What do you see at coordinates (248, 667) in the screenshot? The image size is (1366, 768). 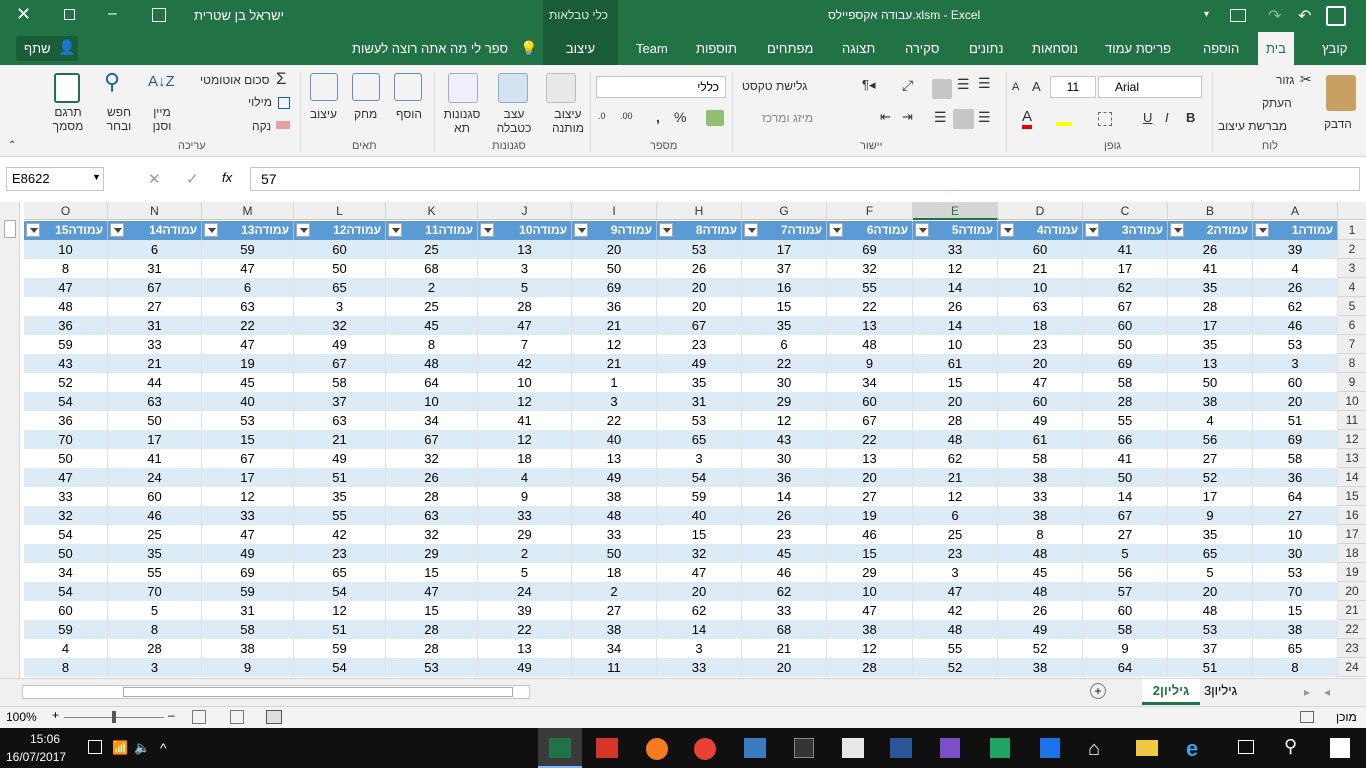 I see `table-cell: 9` at bounding box center [248, 667].